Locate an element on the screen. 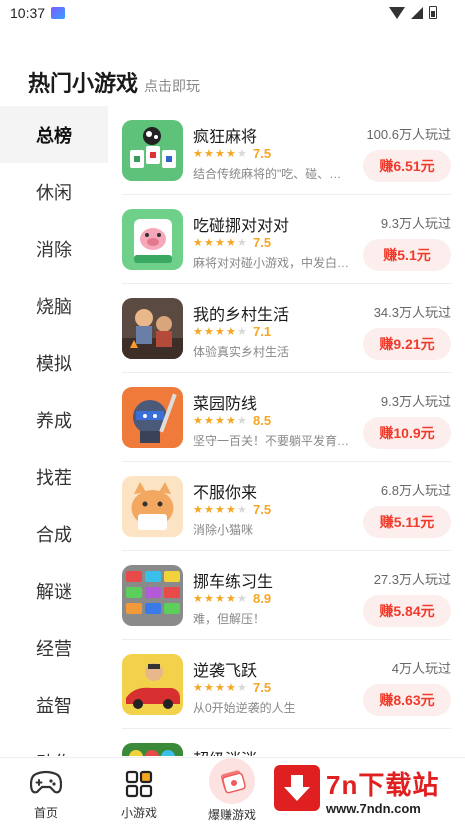  game-name: 不服你来 is located at coordinates (225, 493).